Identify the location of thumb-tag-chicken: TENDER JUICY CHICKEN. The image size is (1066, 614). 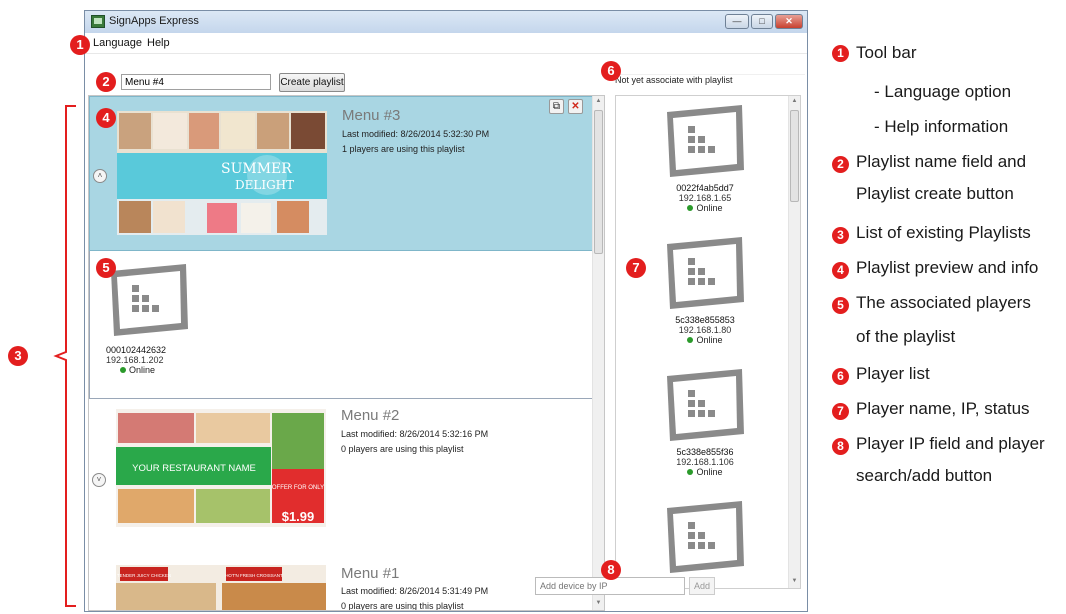
(144, 575).